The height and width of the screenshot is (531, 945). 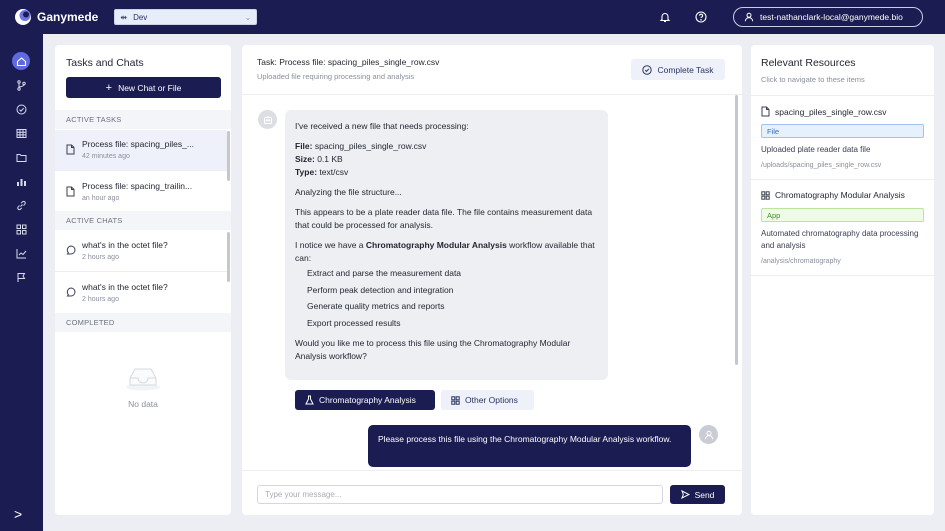 I want to click on resource-name-text: Chromatography Modular Analysis, so click(x=840, y=195).